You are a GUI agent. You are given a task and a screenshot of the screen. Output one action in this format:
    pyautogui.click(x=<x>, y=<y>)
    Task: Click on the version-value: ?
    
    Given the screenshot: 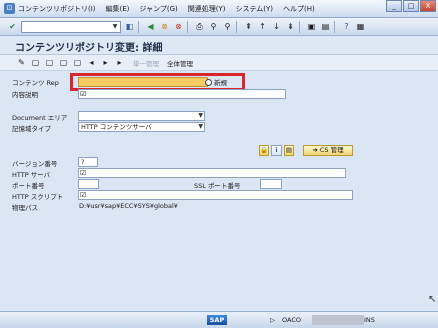 What is the action you would take?
    pyautogui.click(x=83, y=162)
    